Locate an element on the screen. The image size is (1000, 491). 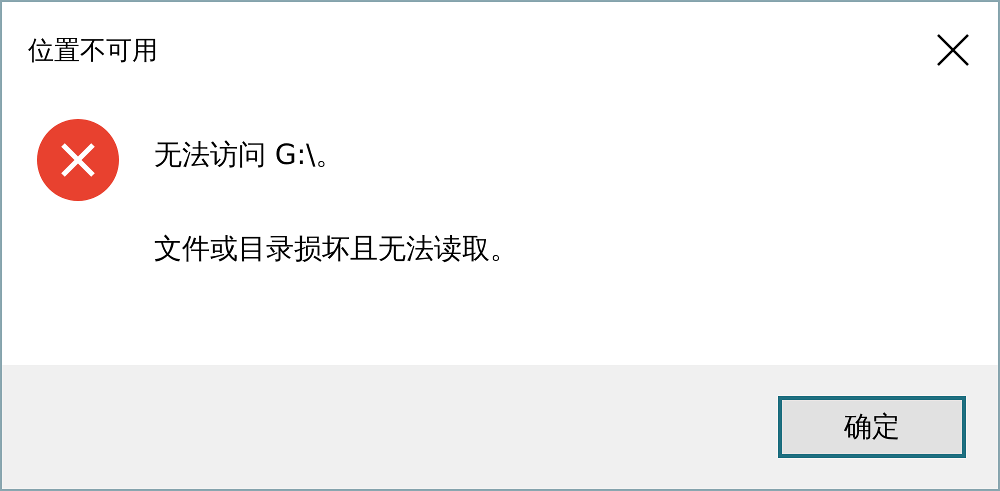
ok-button: 确定 is located at coordinates (872, 427).